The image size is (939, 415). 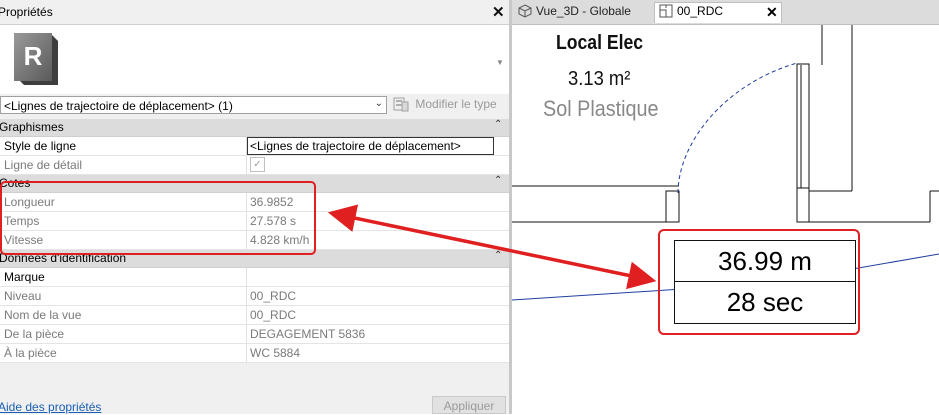 I want to click on tab-label: 00_RDC, so click(x=700, y=10).